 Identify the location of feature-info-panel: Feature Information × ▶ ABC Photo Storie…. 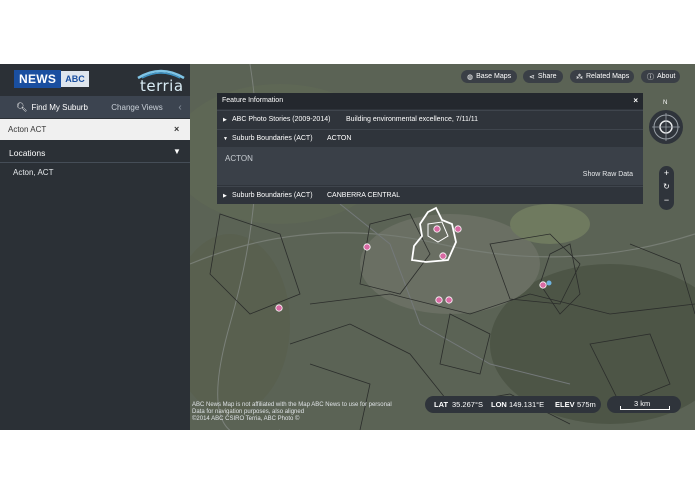
(430, 148).